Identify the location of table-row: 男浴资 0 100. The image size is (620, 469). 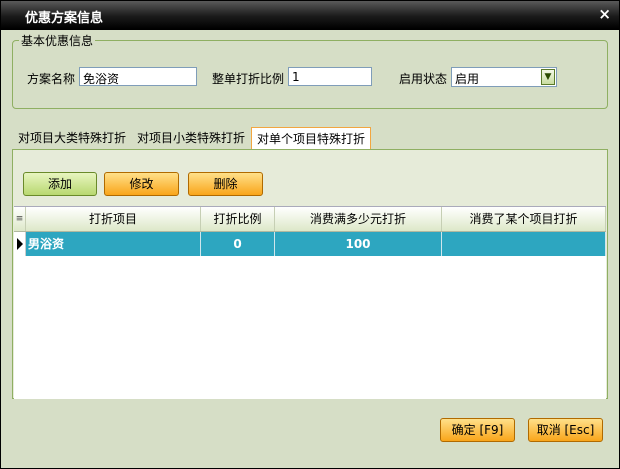
(310, 244).